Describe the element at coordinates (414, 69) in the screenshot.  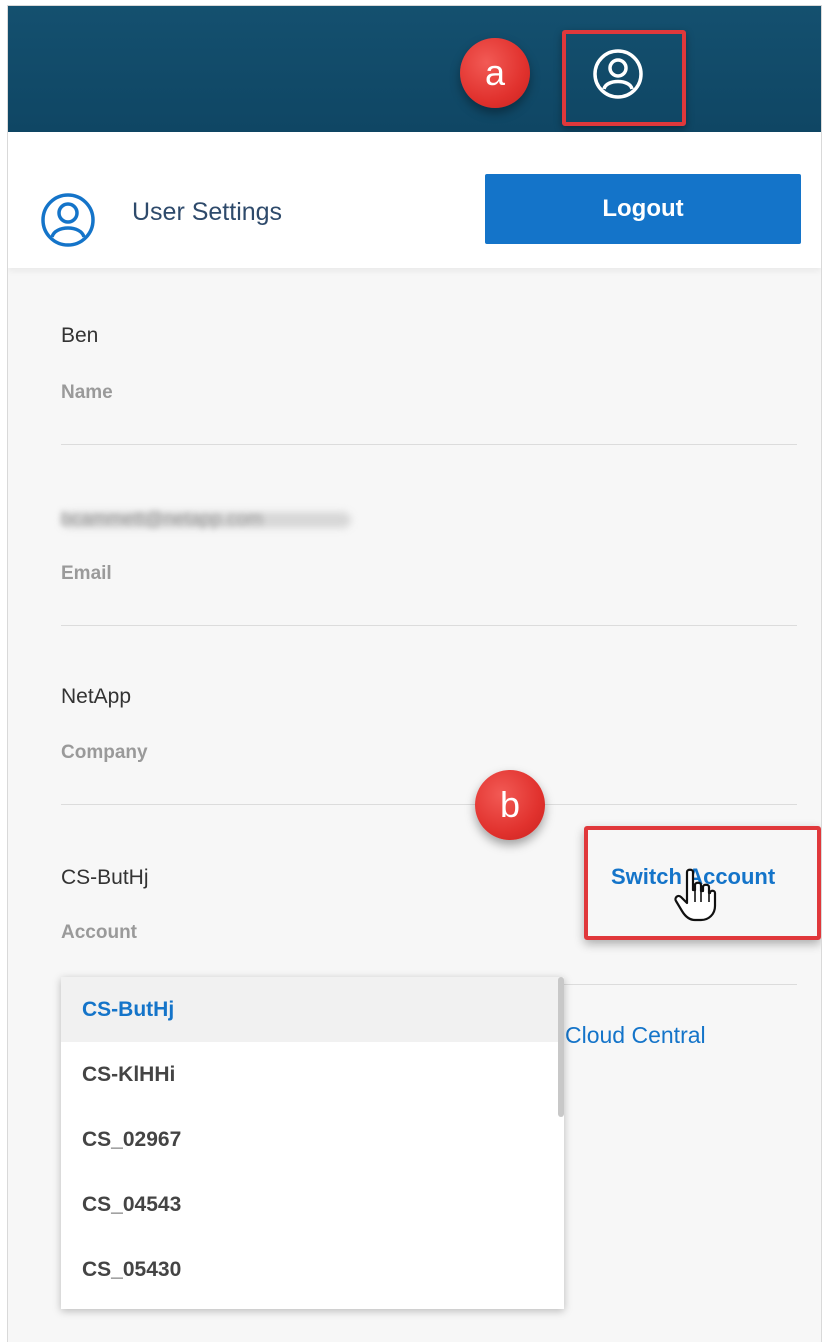
I see `top-bar: a` at that location.